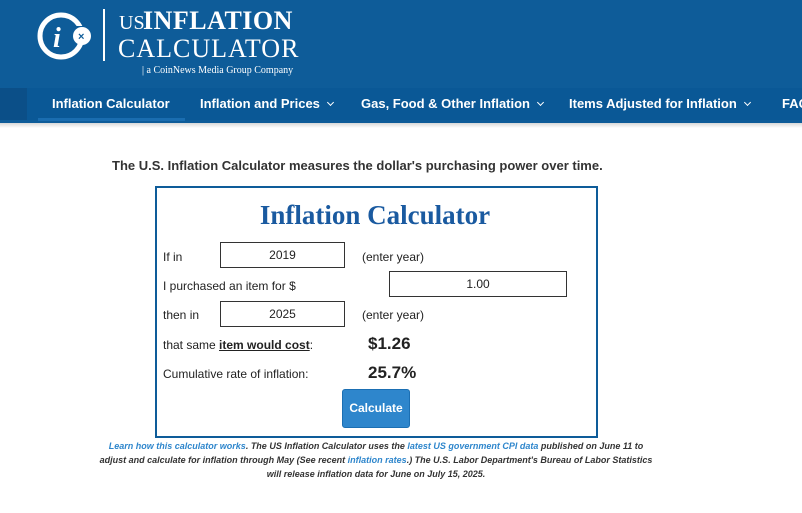  Describe the element at coordinates (13, 104) in the screenshot. I see `nav-edge` at that location.